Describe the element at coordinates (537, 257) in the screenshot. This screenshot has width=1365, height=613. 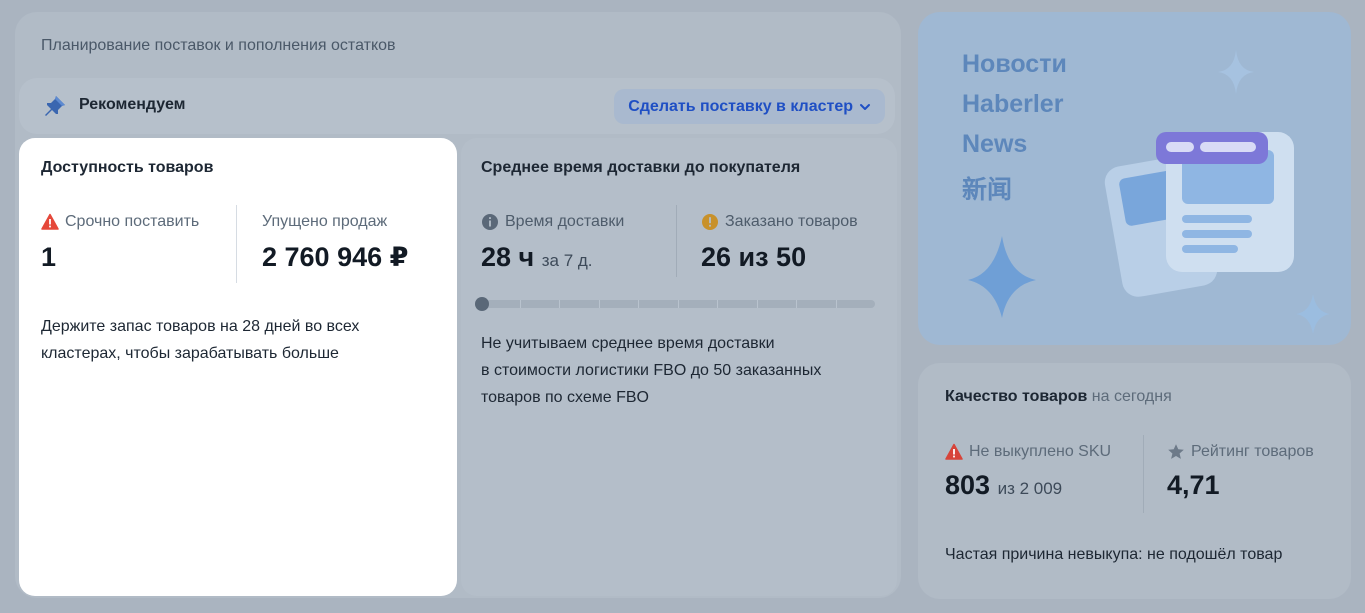
I see `delivery-time-value: 28 ч за 7 д.` at that location.